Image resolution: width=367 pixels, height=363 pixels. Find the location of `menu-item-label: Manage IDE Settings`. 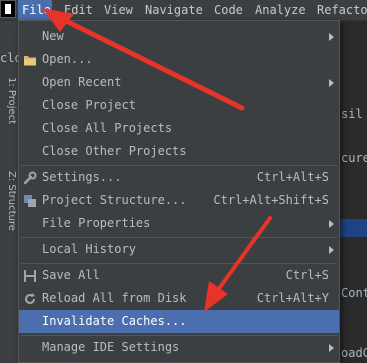

menu-item-label: Manage IDE Settings is located at coordinates (111, 347).